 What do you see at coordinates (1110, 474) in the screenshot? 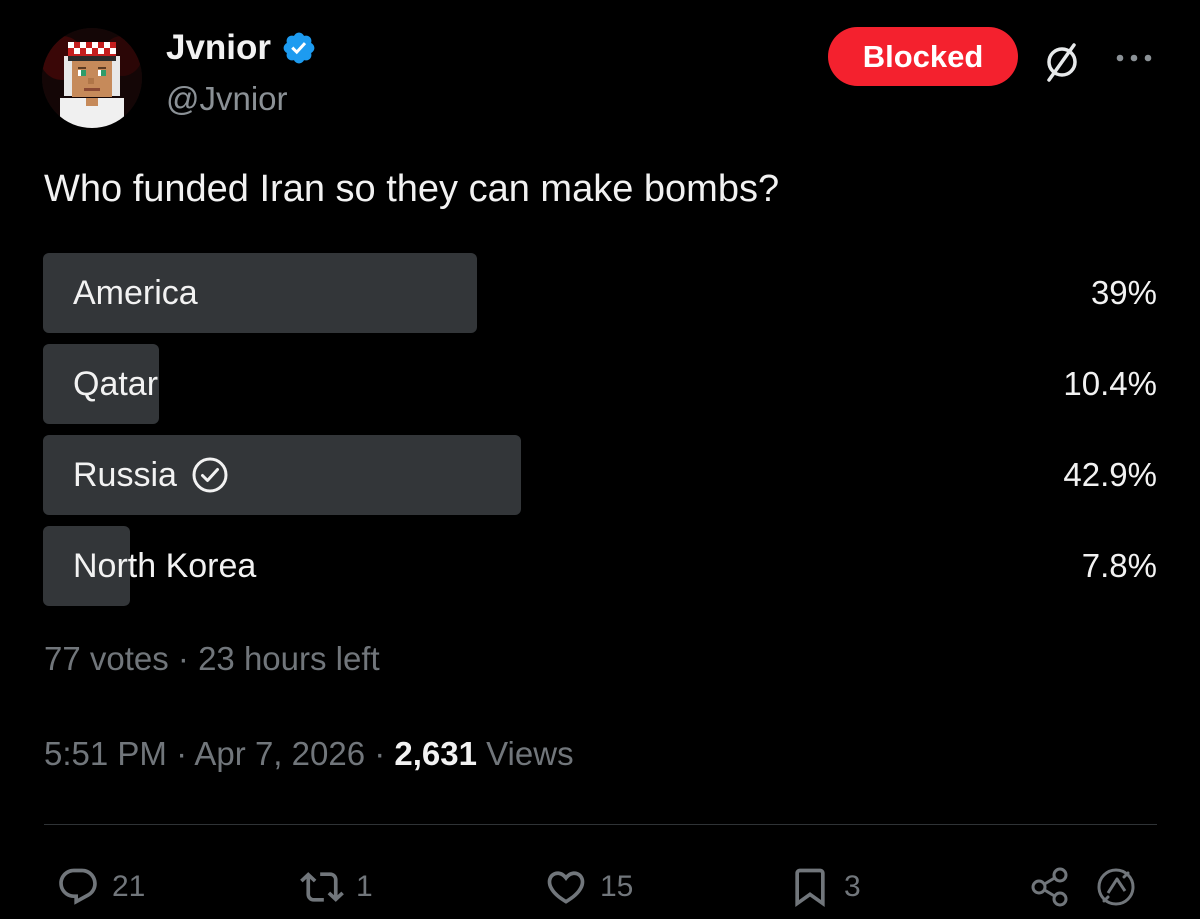
I see `poll-option-percent: 42.9%` at bounding box center [1110, 474].